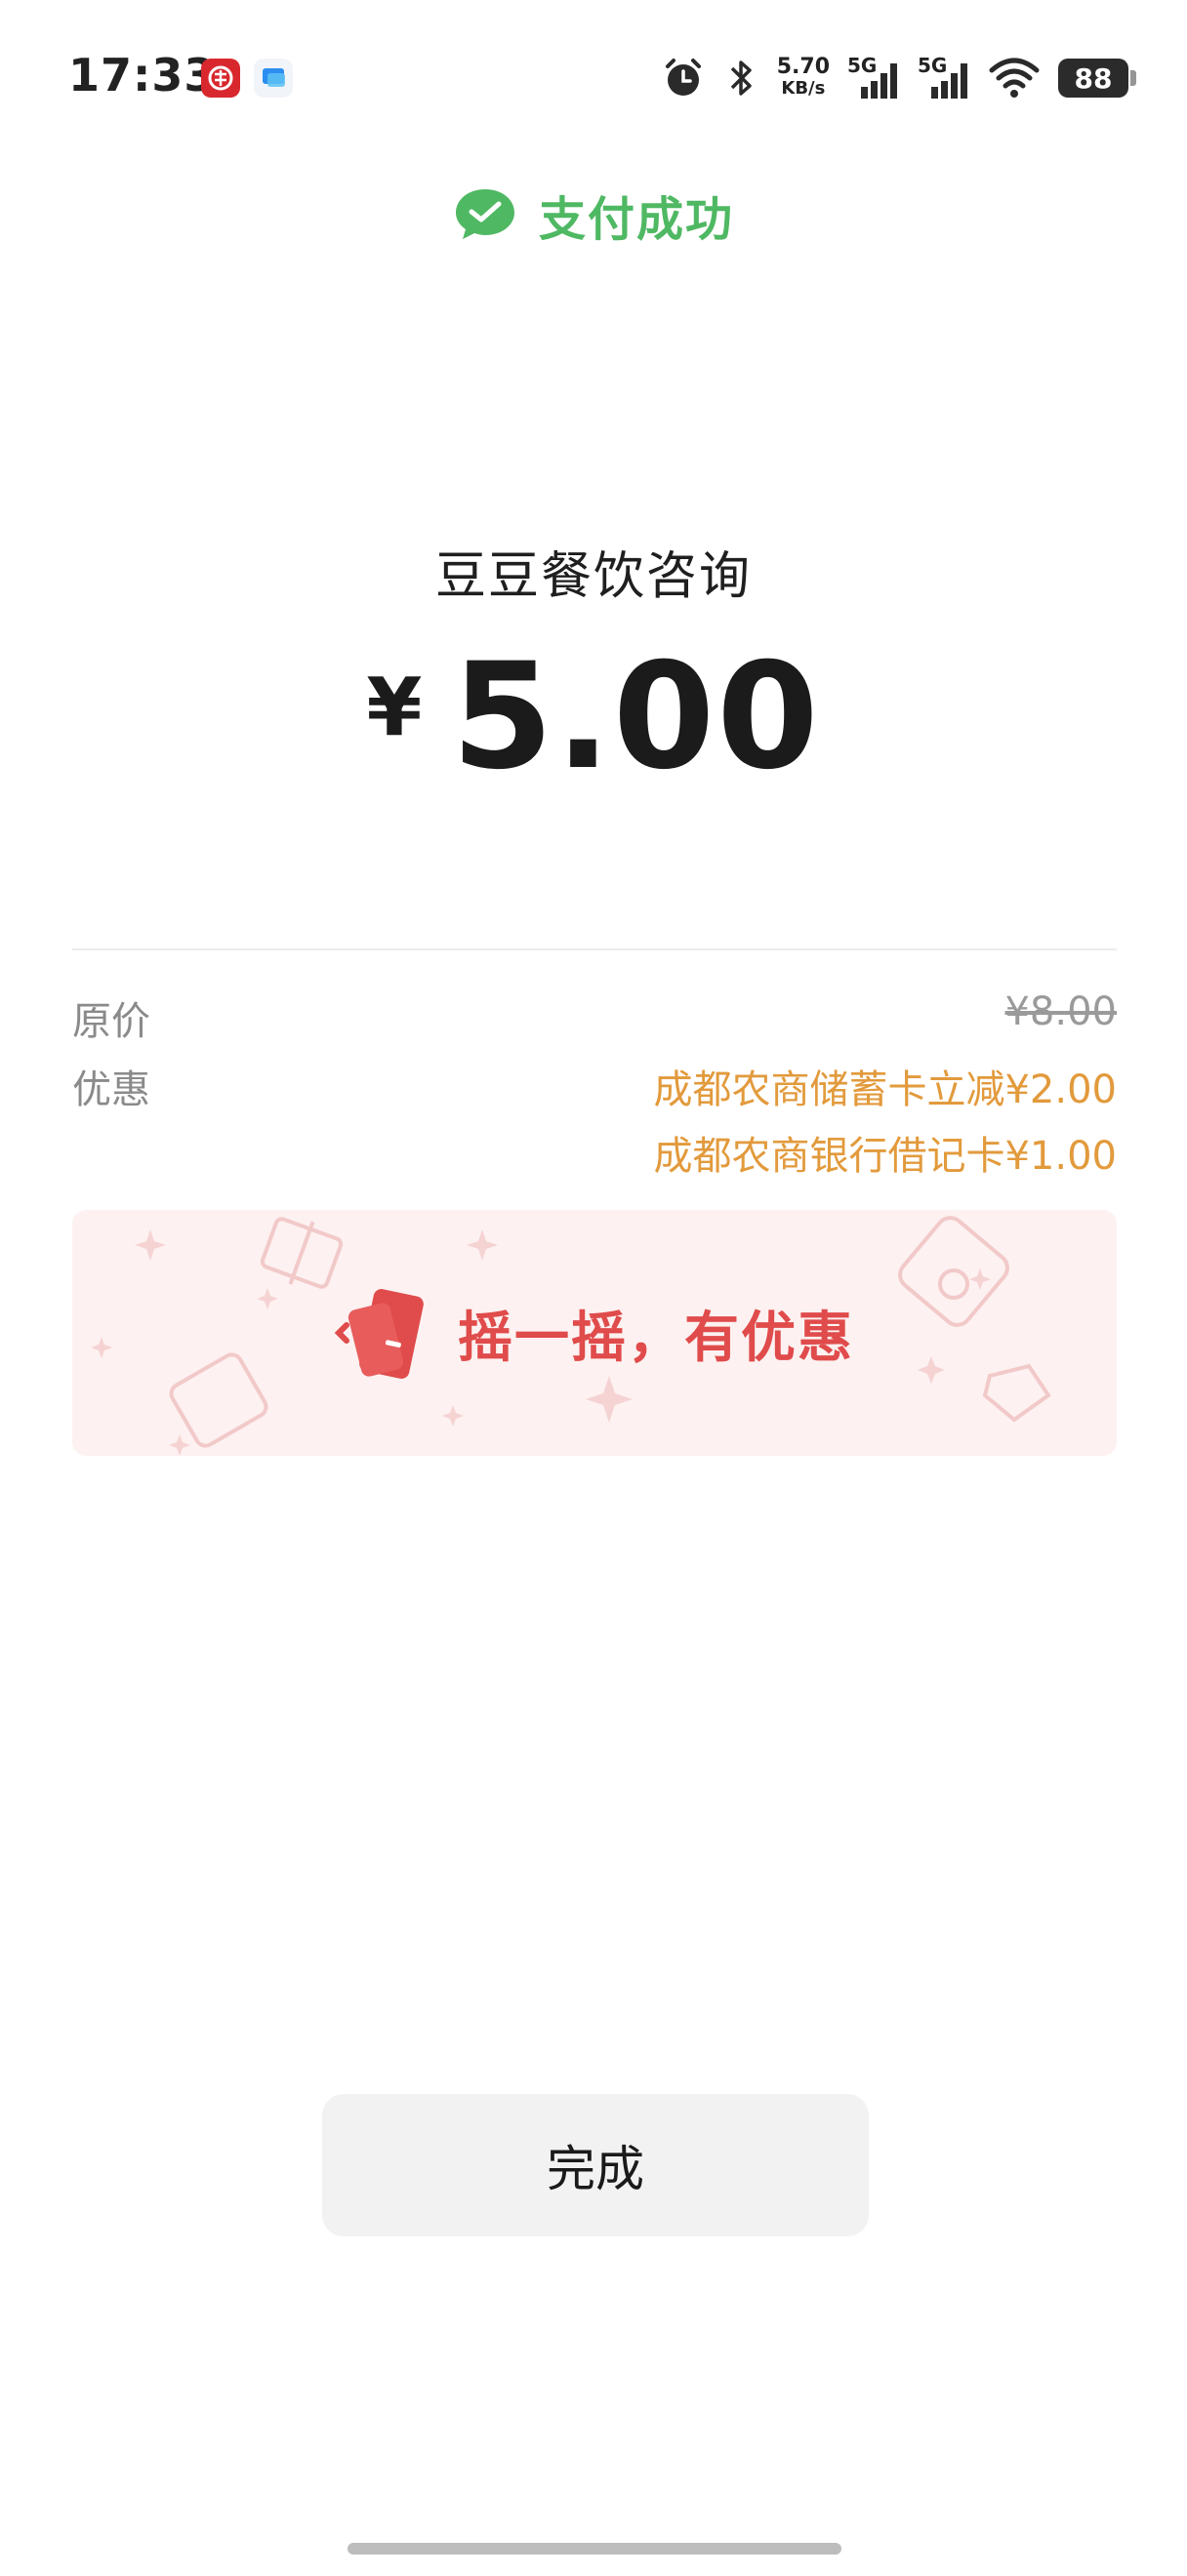 The image size is (1187, 2576). I want to click on banner-content: 摇一摇，有优惠, so click(594, 1333).